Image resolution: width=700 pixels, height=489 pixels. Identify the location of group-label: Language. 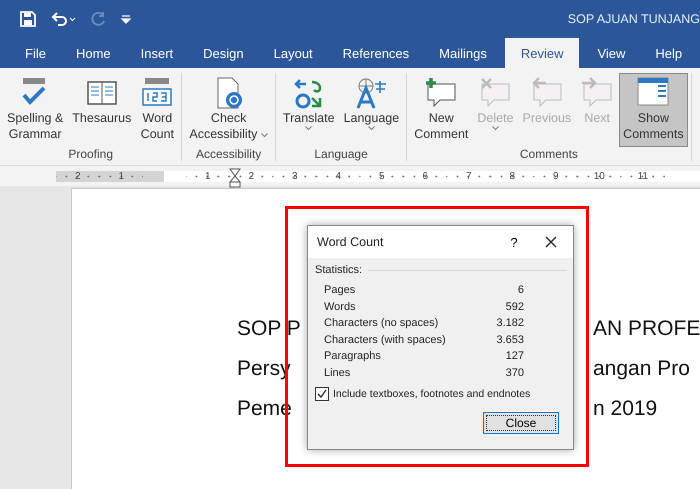
(341, 154).